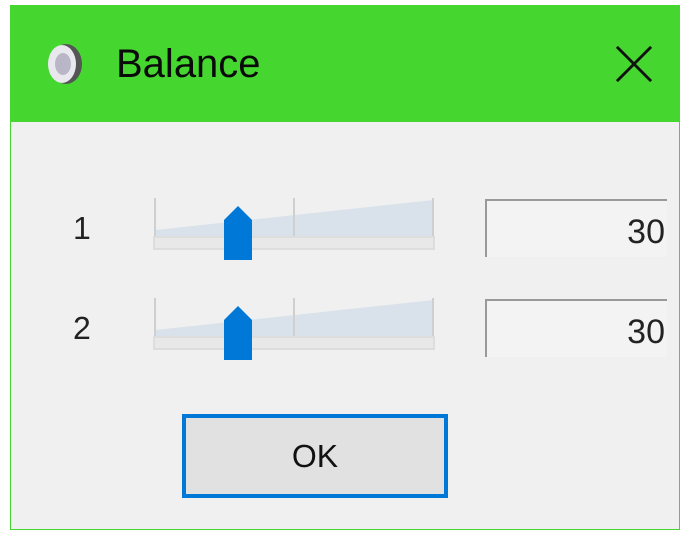 The width and height of the screenshot is (690, 533). Describe the element at coordinates (82, 328) in the screenshot. I see `channel-label: 2` at that location.